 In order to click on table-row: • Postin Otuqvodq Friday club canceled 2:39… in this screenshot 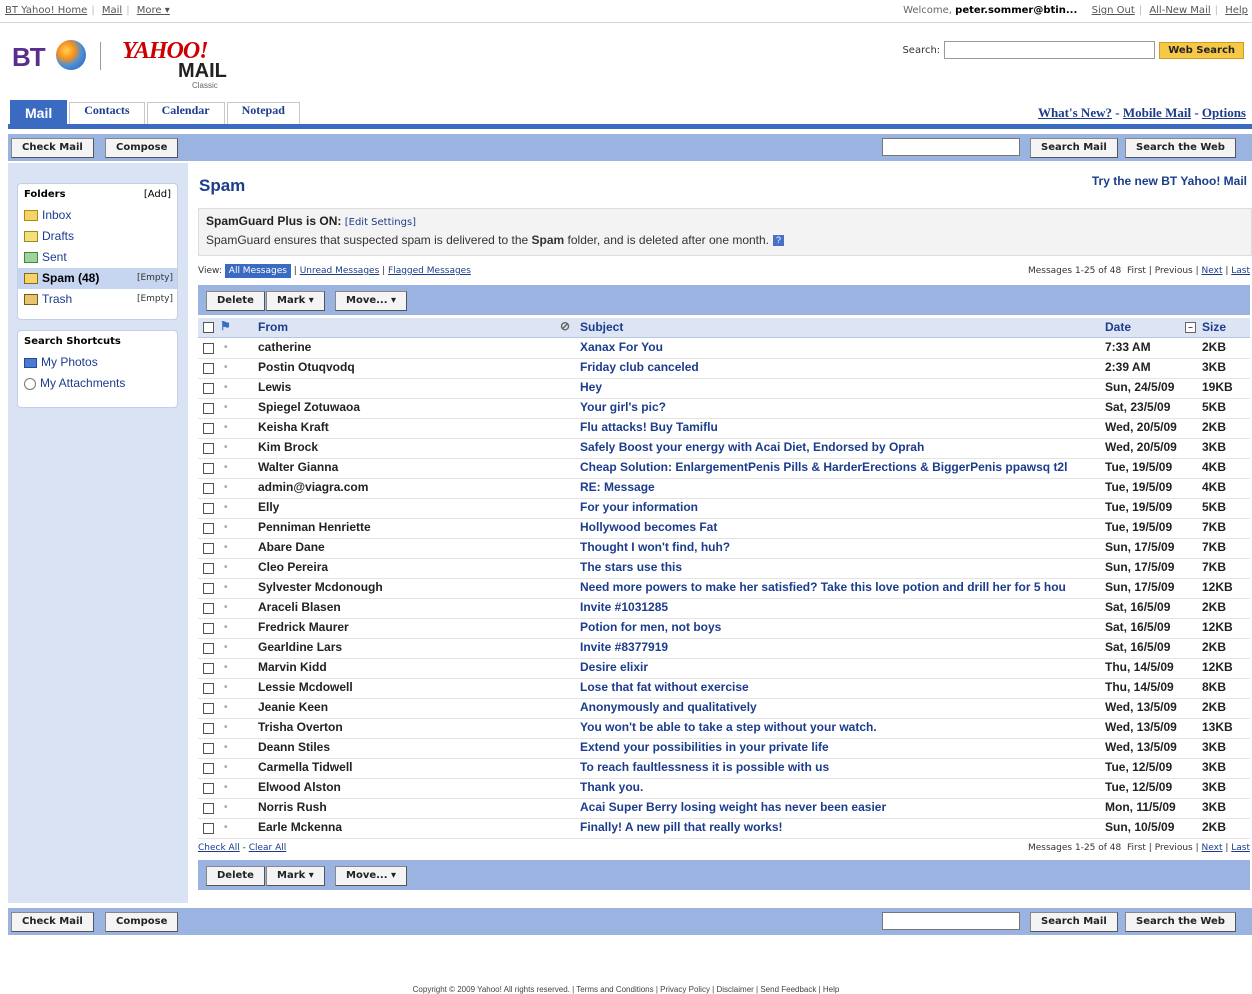, I will do `click(724, 368)`.